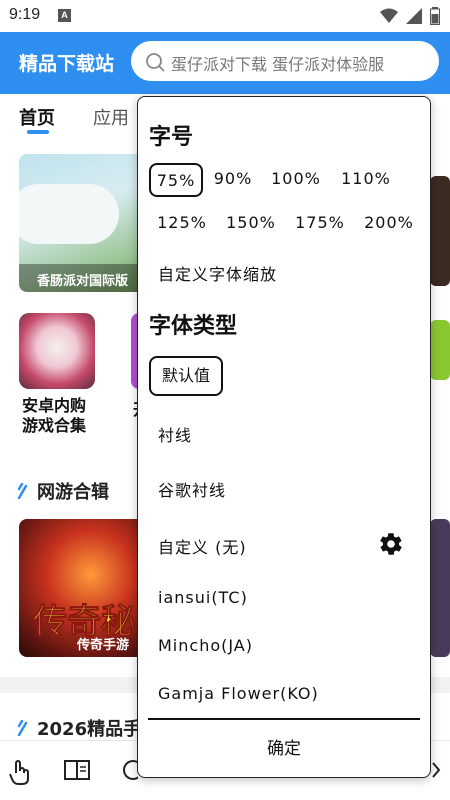  Describe the element at coordinates (391, 544) in the screenshot. I see `gear-icon` at that location.